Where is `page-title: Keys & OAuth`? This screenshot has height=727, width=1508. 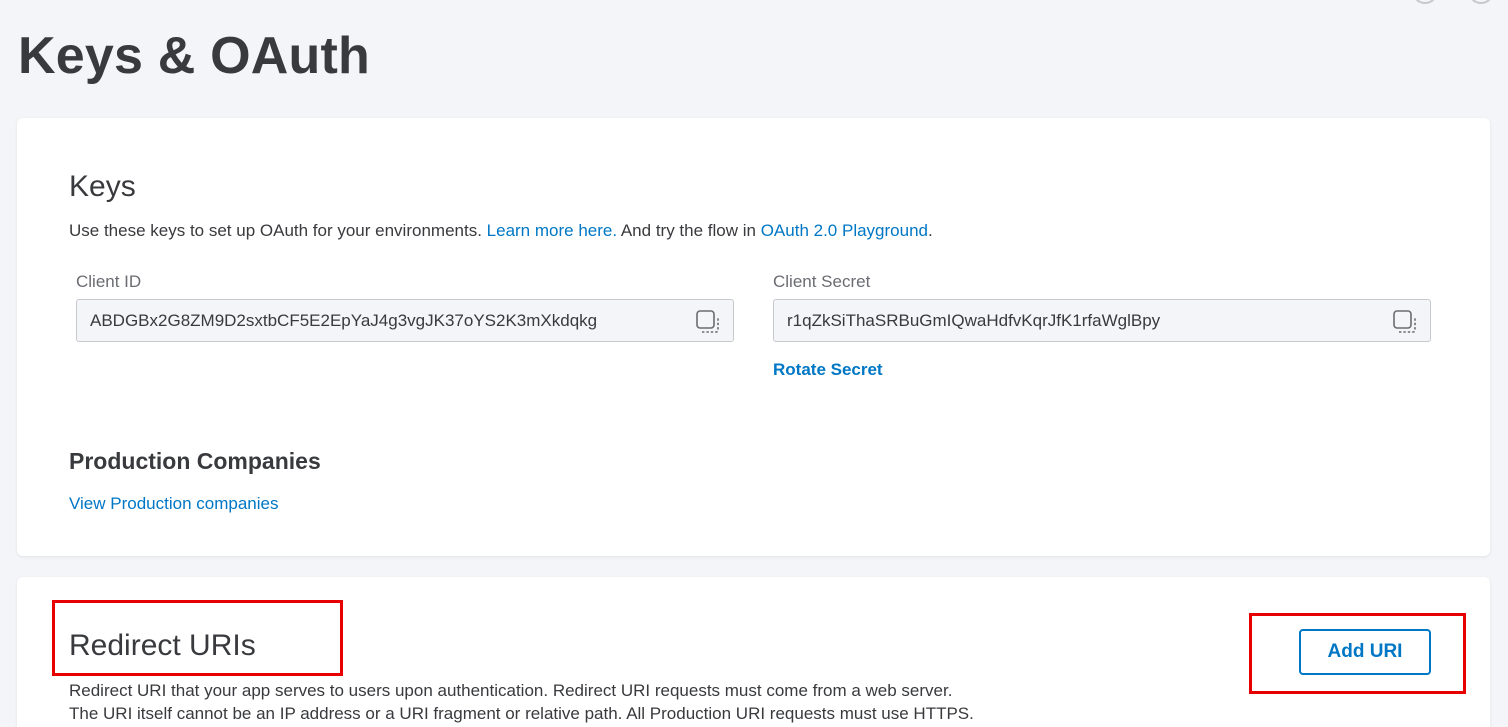 page-title: Keys & OAuth is located at coordinates (194, 56).